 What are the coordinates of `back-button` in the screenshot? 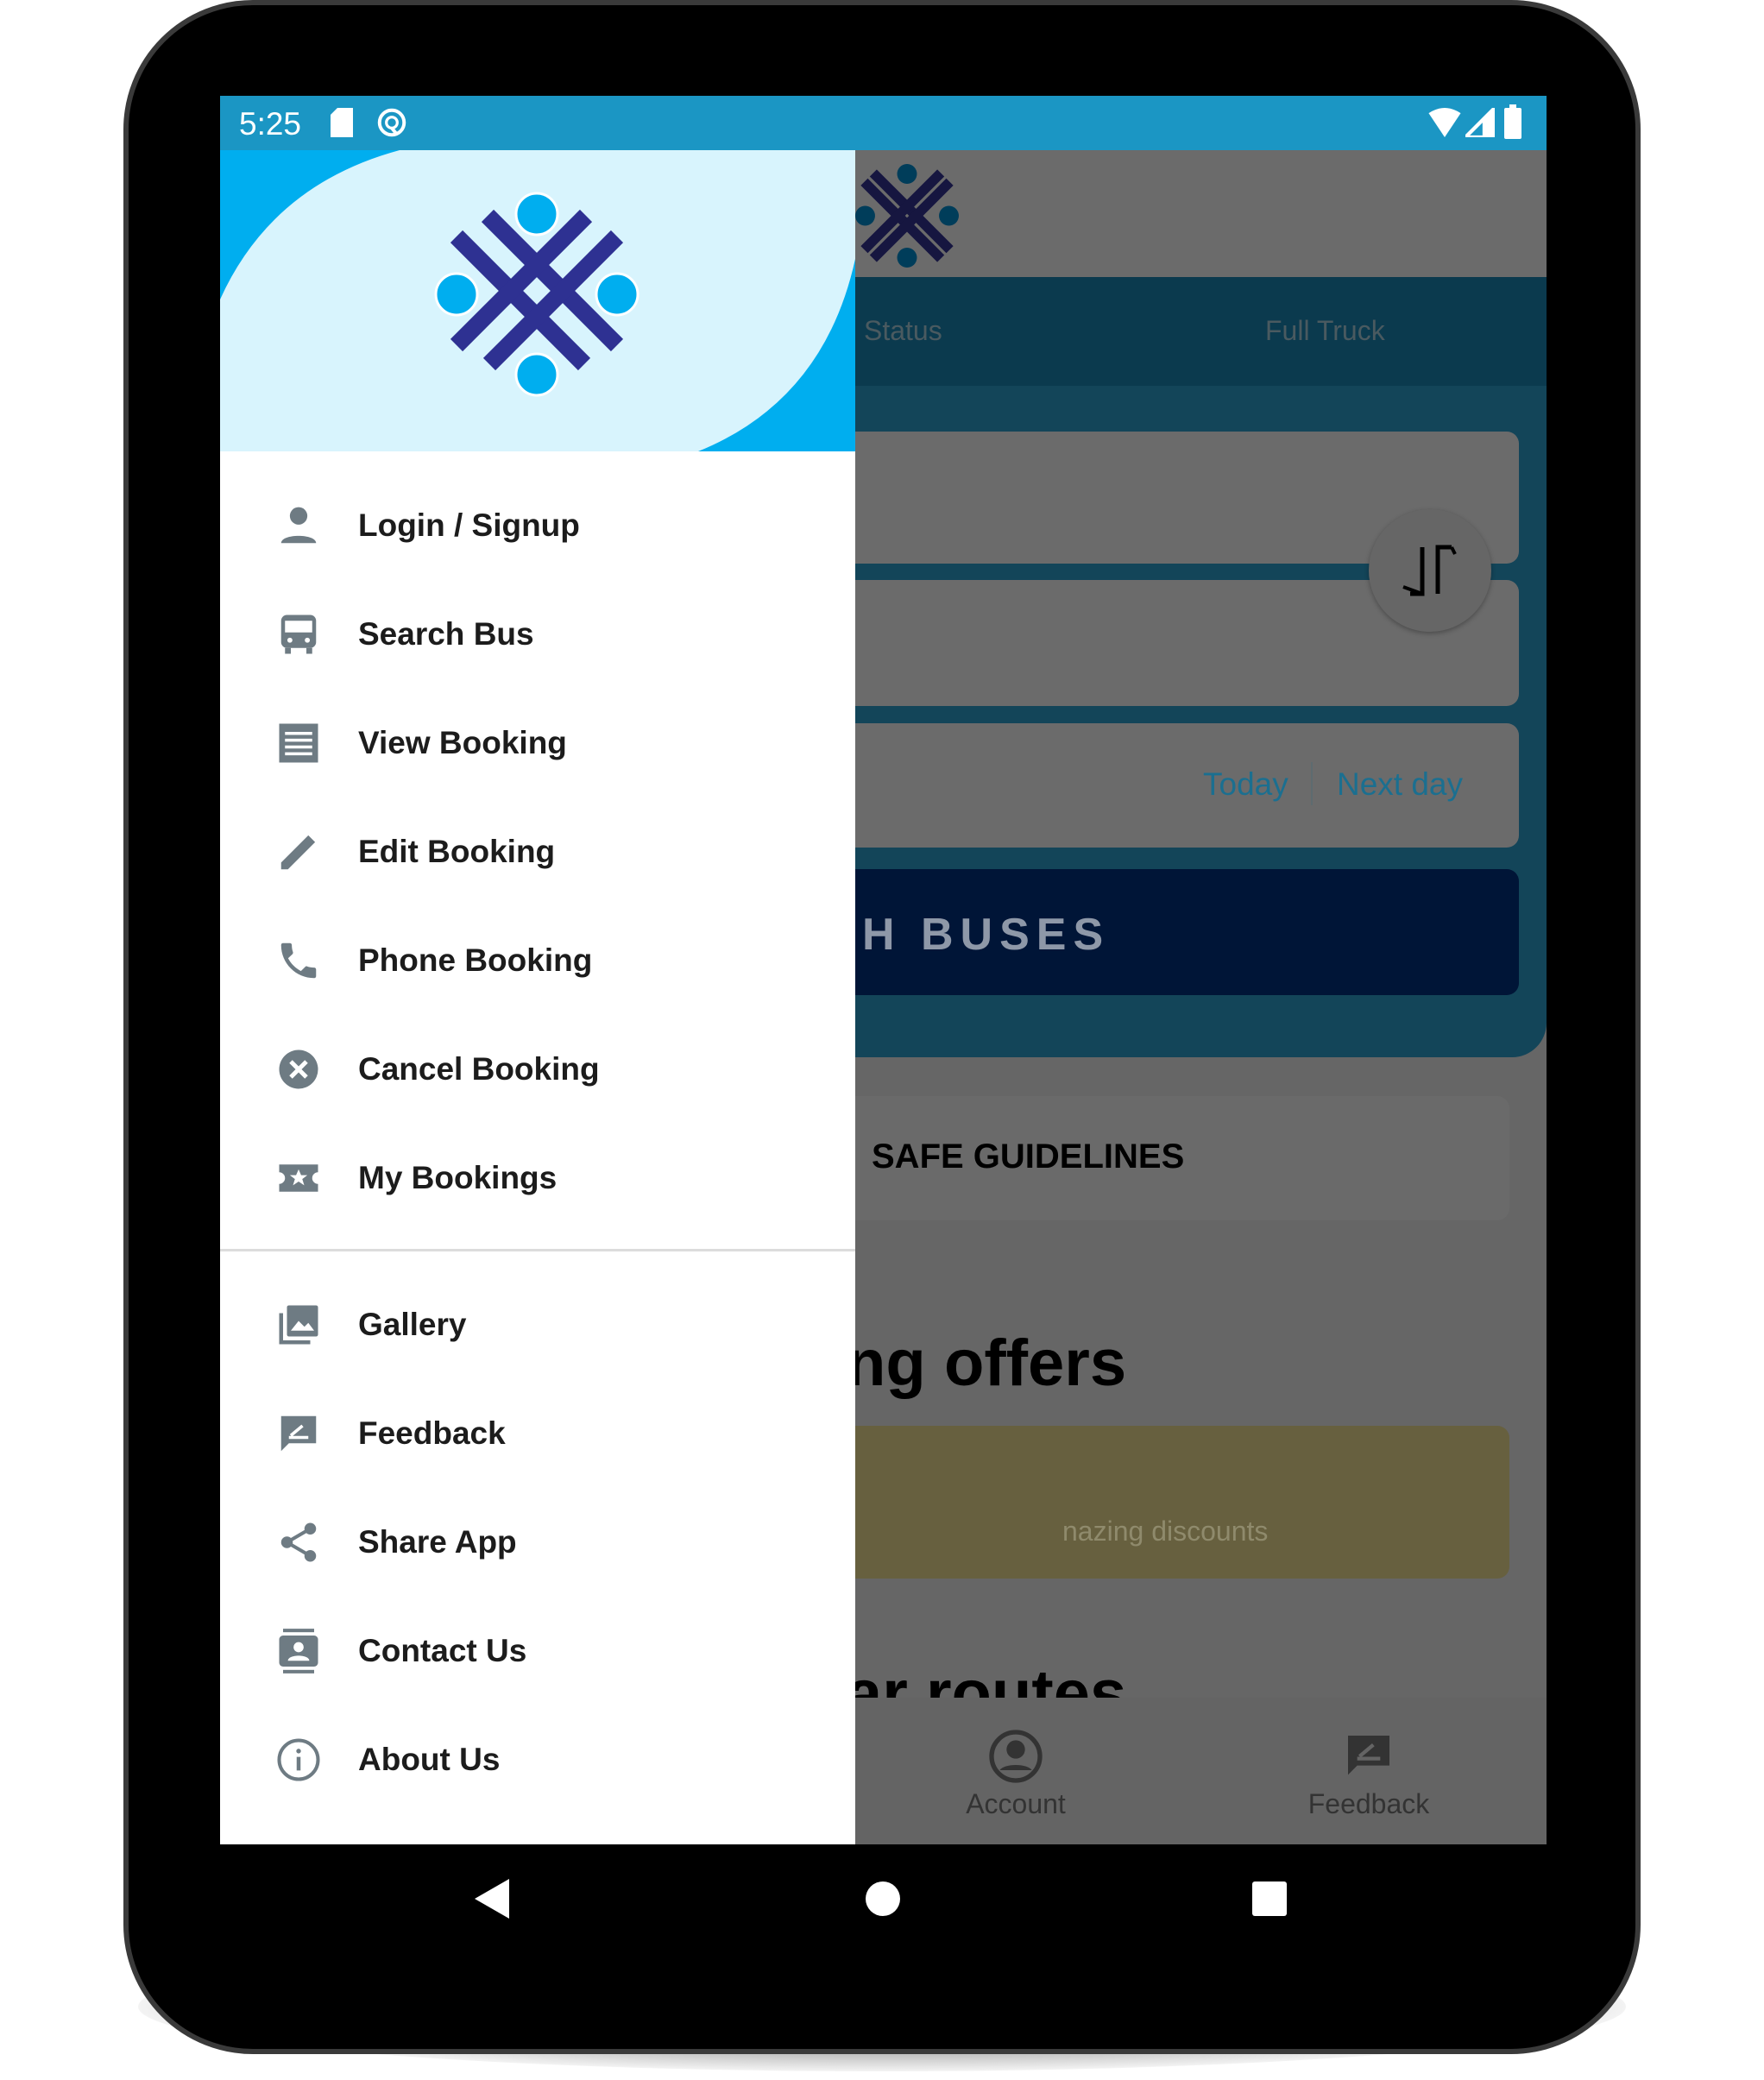 It's located at (492, 1899).